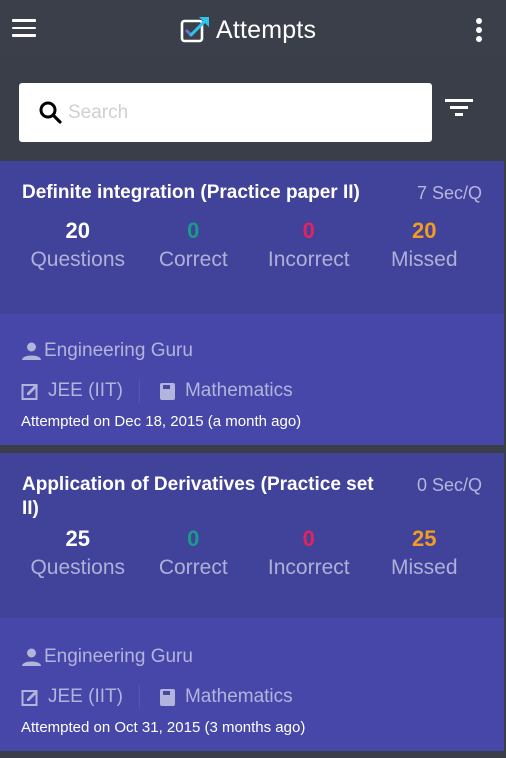 This screenshot has width=506, height=758. Describe the element at coordinates (449, 485) in the screenshot. I see `attempt-rate: 0 Sec/Q` at that location.